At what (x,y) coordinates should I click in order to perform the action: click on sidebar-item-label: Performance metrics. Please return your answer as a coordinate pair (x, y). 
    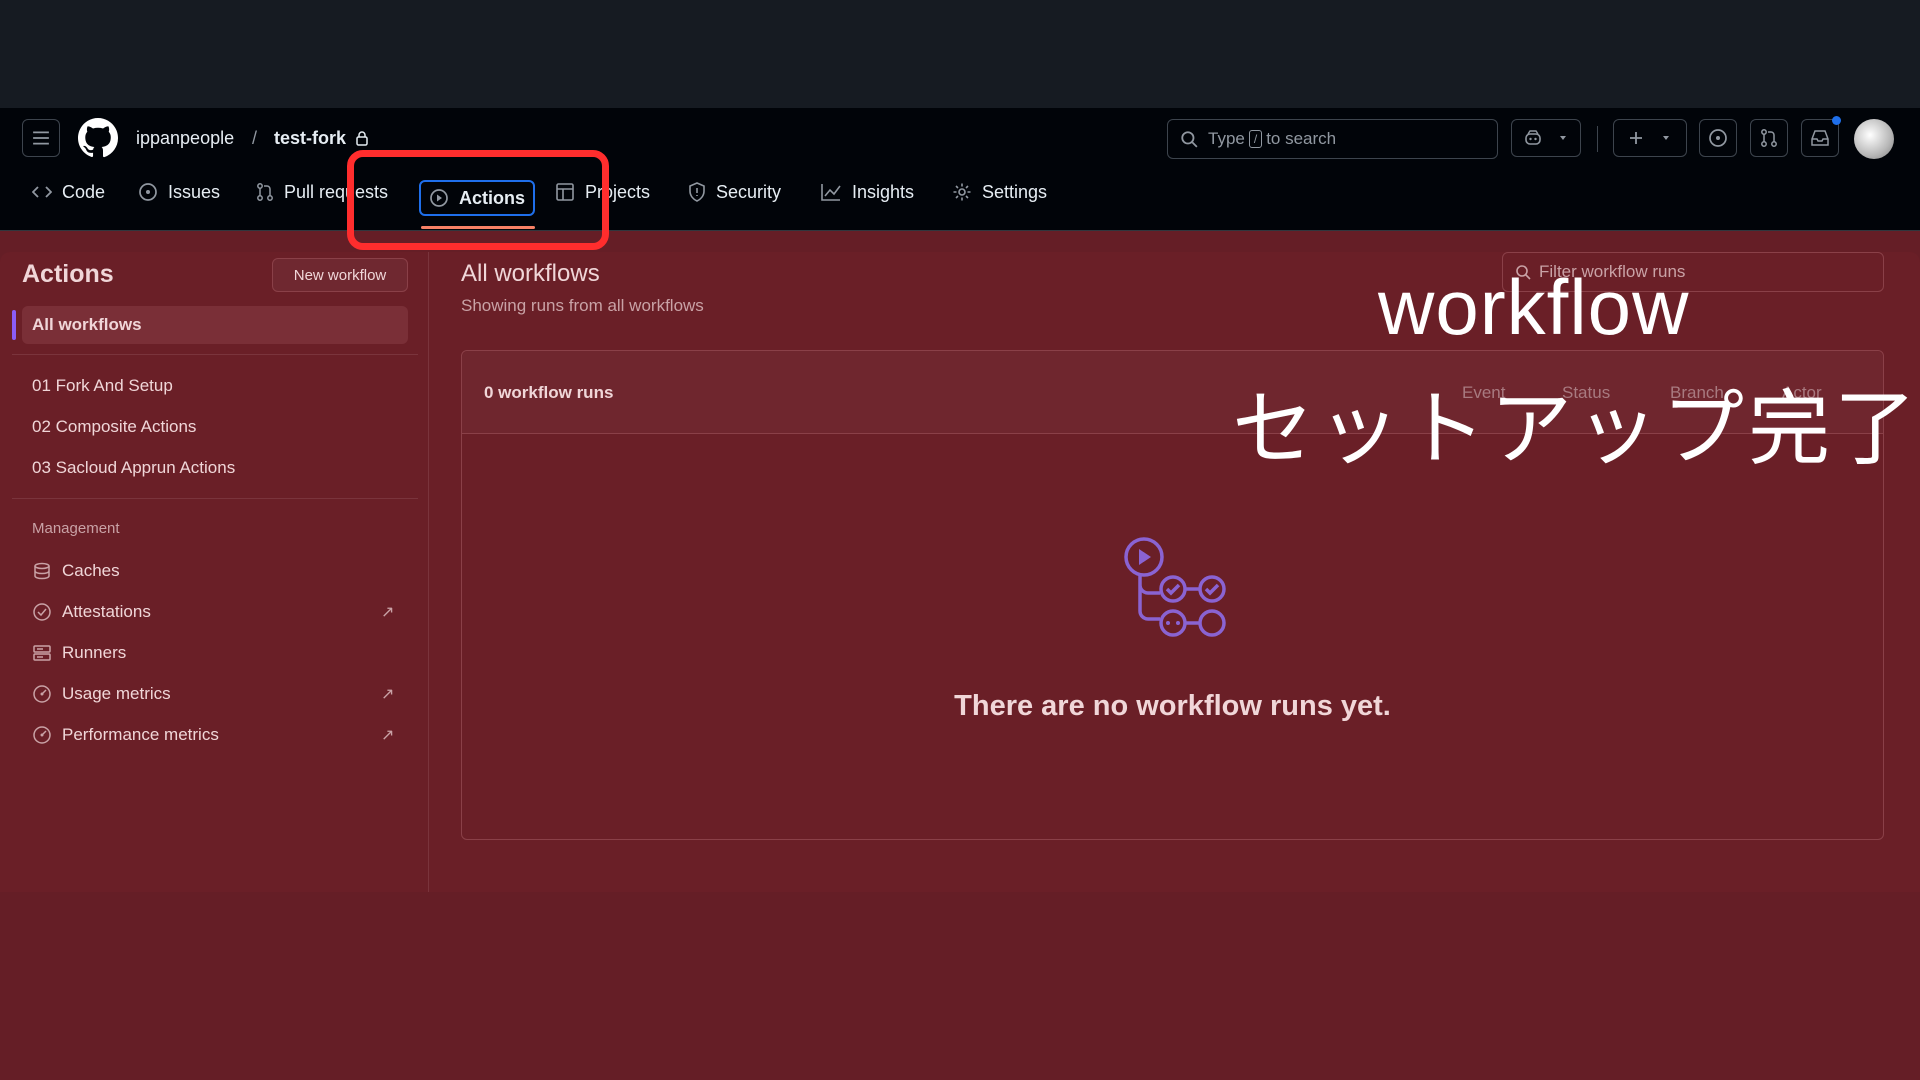
    Looking at the image, I should click on (140, 734).